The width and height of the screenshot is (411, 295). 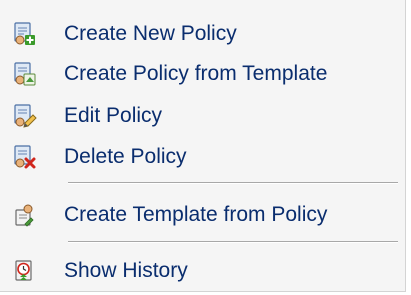 What do you see at coordinates (24, 116) in the screenshot?
I see `policy-edit-icon` at bounding box center [24, 116].